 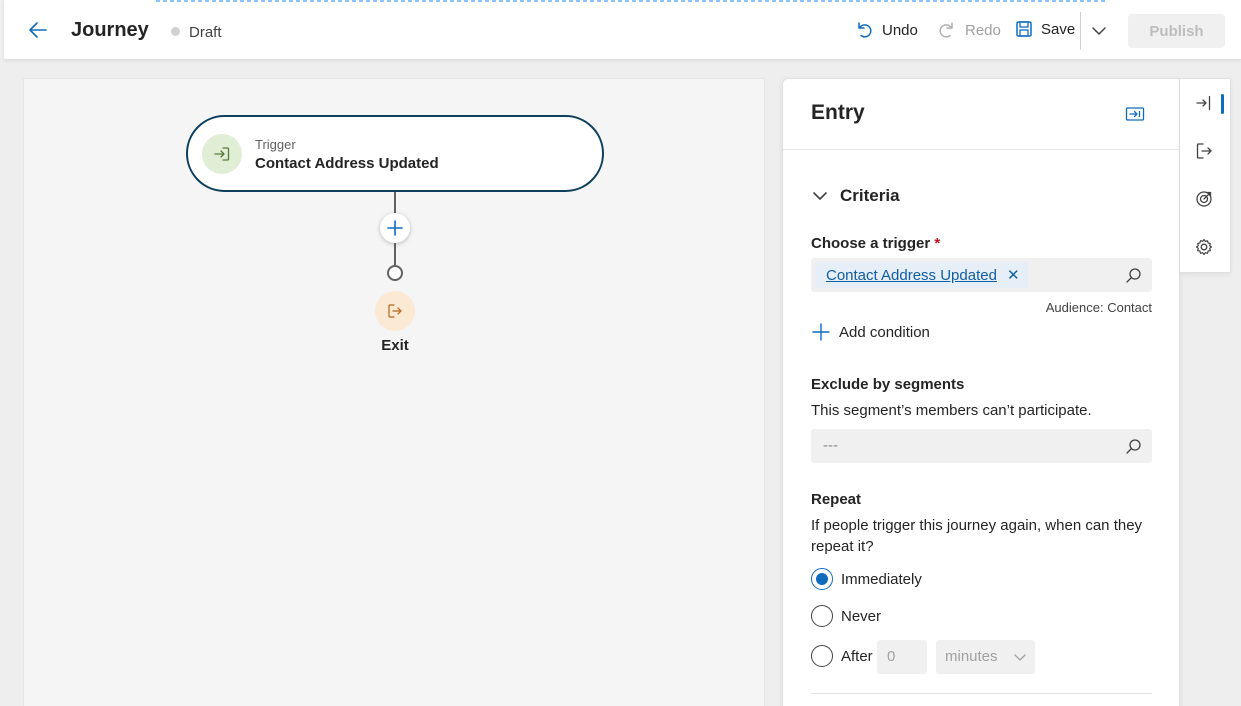 What do you see at coordinates (1176, 31) in the screenshot?
I see `publish-button: Publish` at bounding box center [1176, 31].